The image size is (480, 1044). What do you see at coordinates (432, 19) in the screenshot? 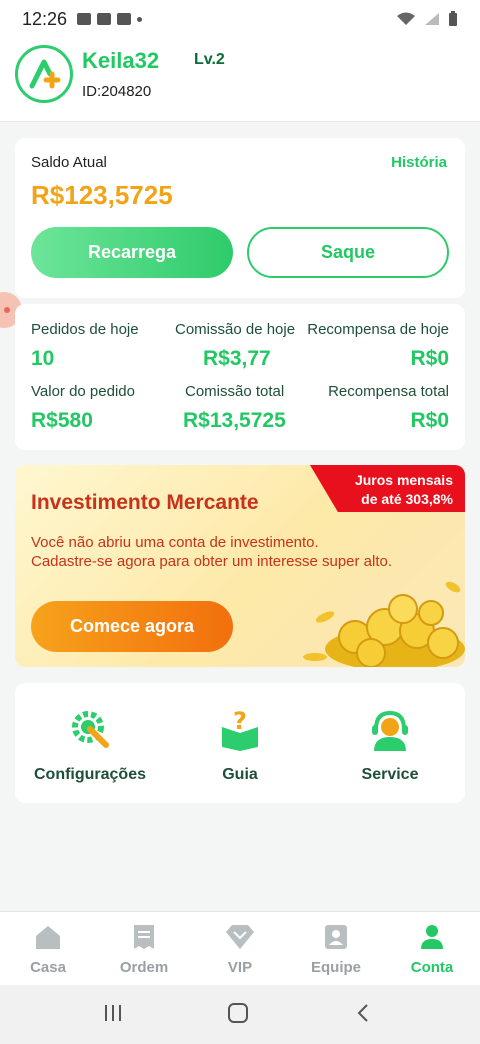
I see `signal-icon` at bounding box center [432, 19].